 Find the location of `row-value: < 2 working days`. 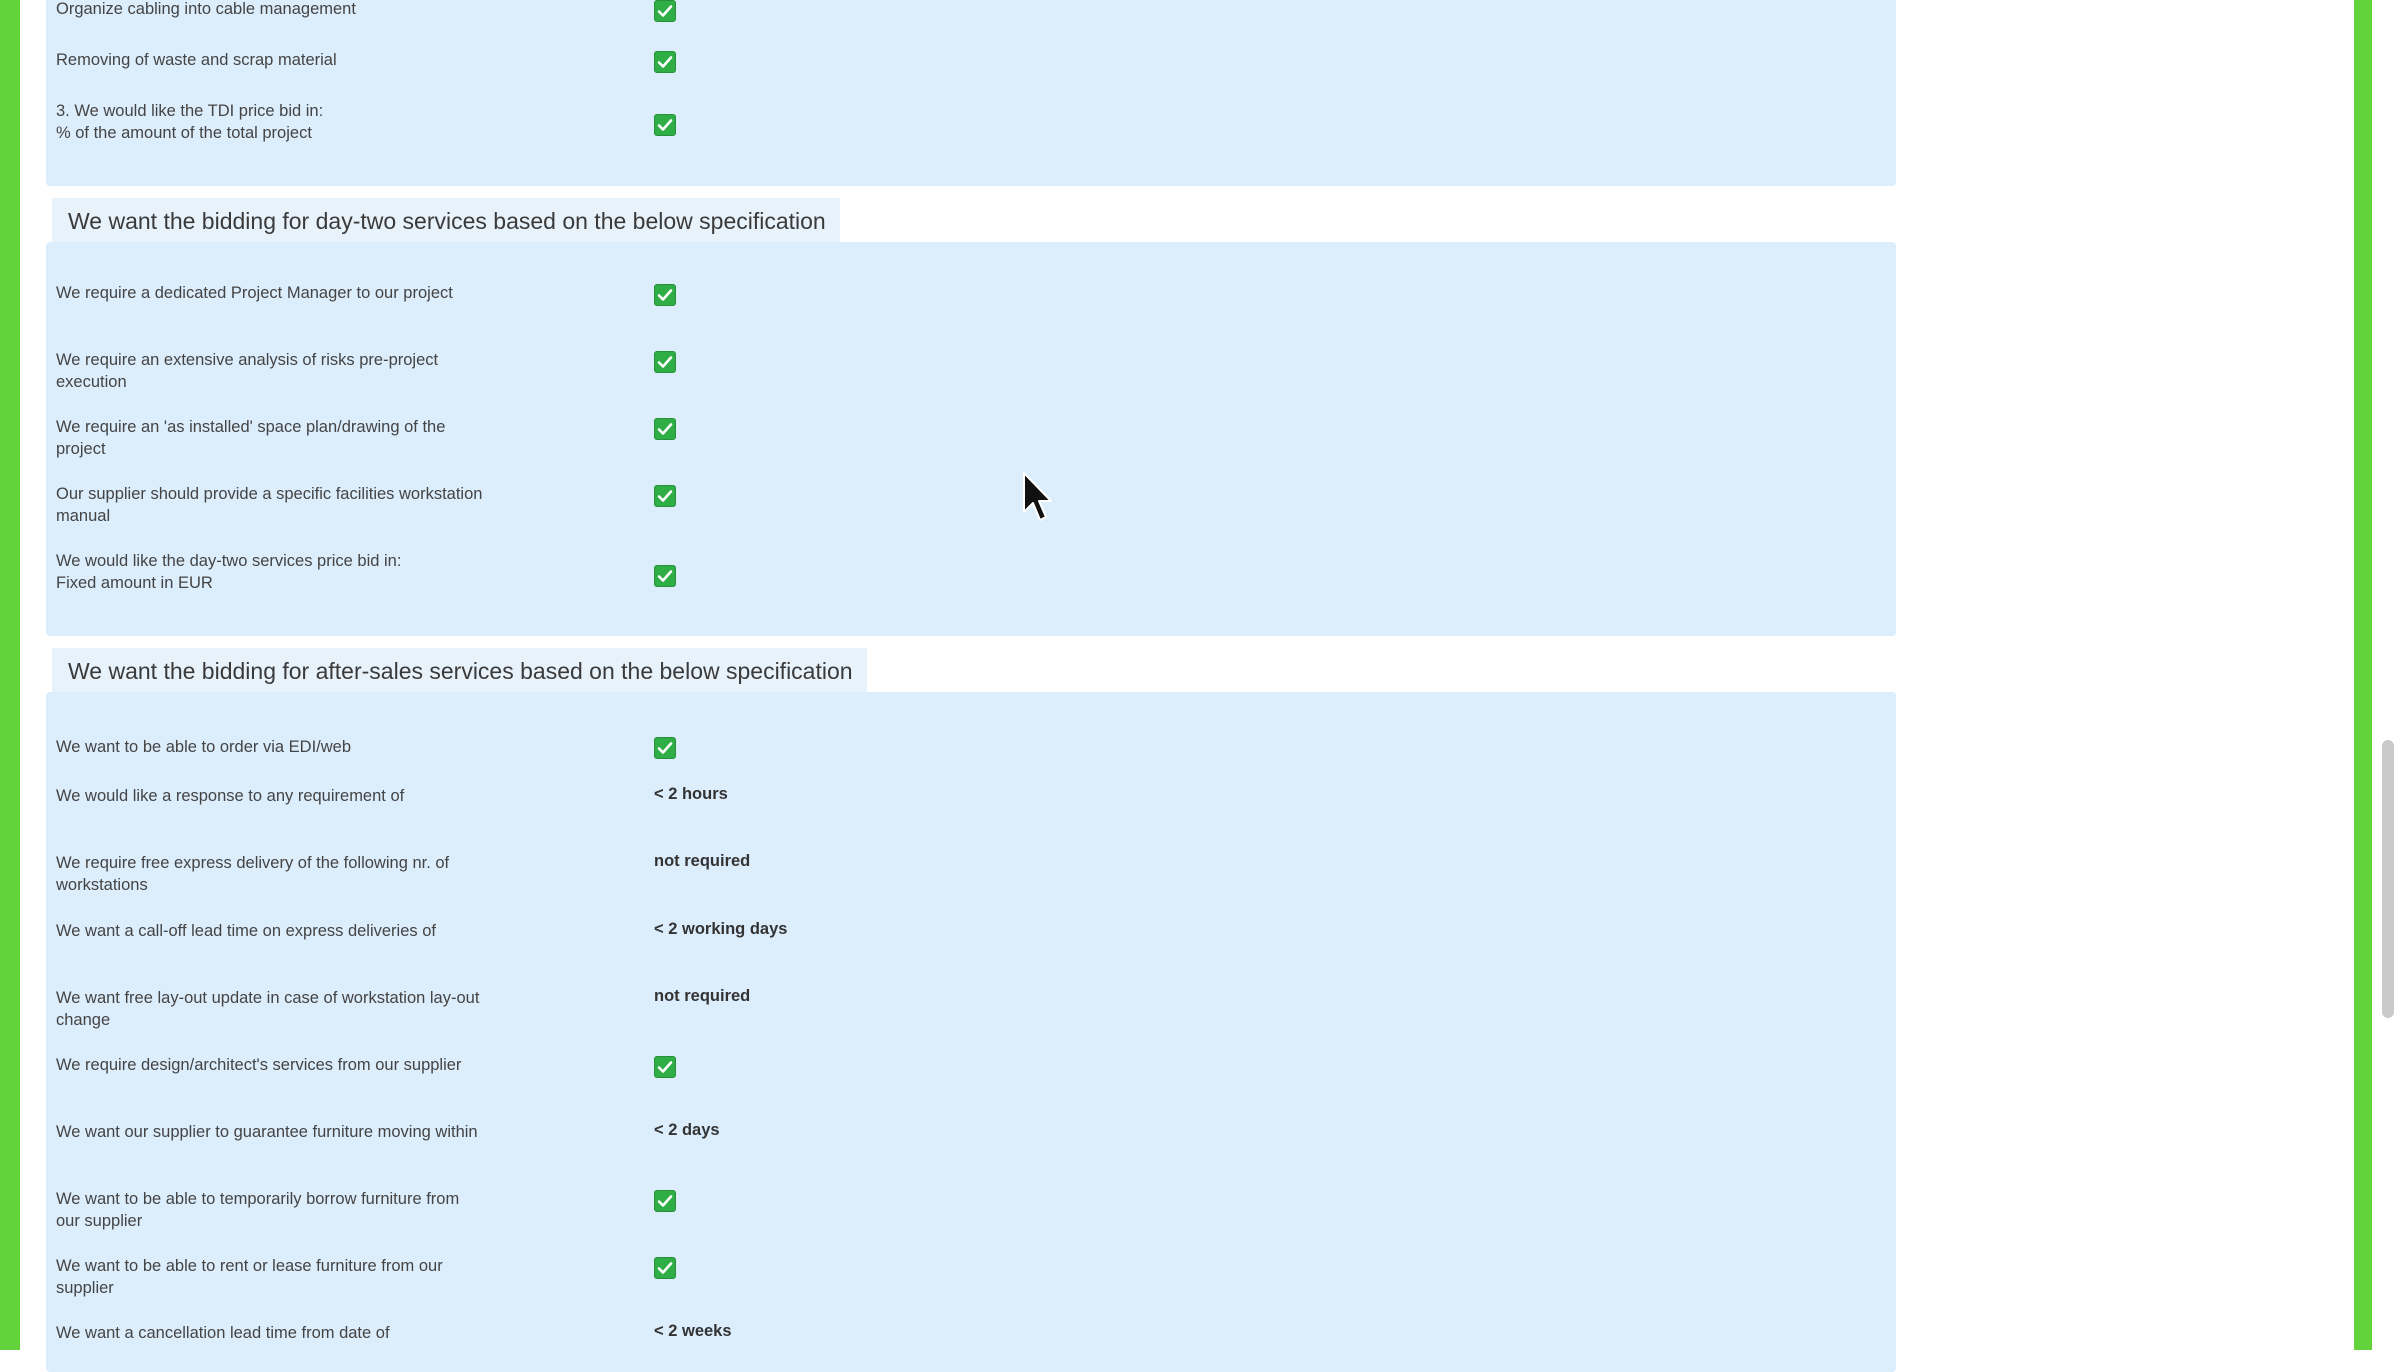

row-value: < 2 working days is located at coordinates (721, 929).